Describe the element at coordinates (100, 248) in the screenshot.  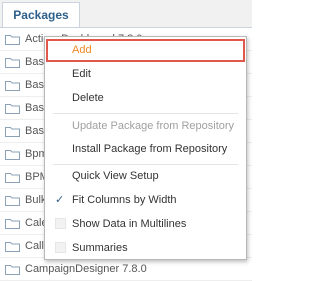
I see `menu-item-label: Summaries` at that location.